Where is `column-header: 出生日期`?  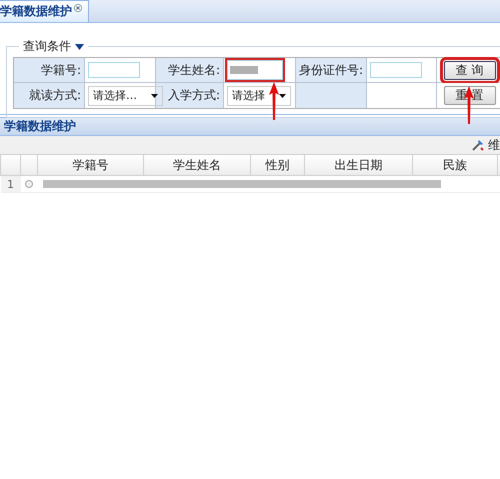 column-header: 出生日期 is located at coordinates (358, 165).